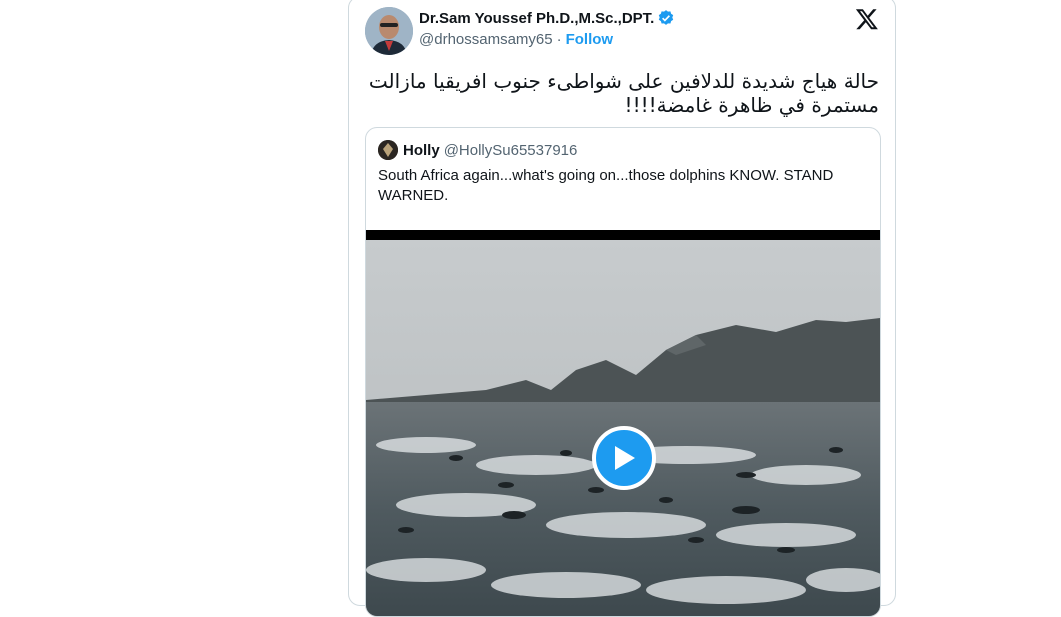 The width and height of the screenshot is (1061, 617). I want to click on verified-badge-icon, so click(666, 17).